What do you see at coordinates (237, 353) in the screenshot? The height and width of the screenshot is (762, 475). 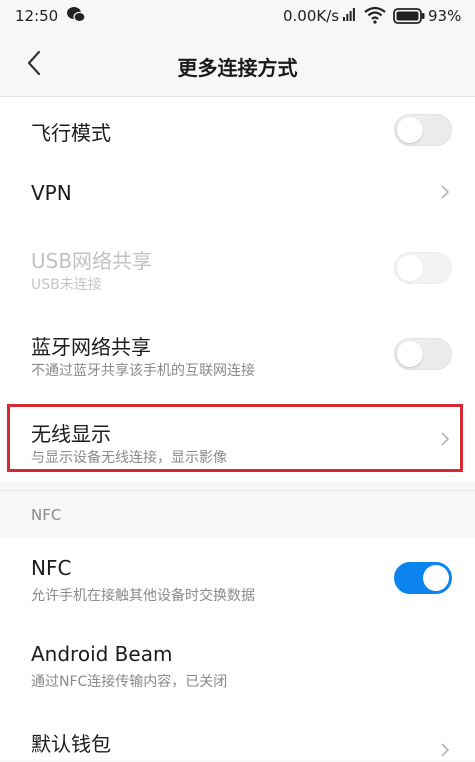 I see `settings-row-bluetooth-tethering: 蓝牙网络共享 不通过蓝牙共享该手机的互联网连接` at bounding box center [237, 353].